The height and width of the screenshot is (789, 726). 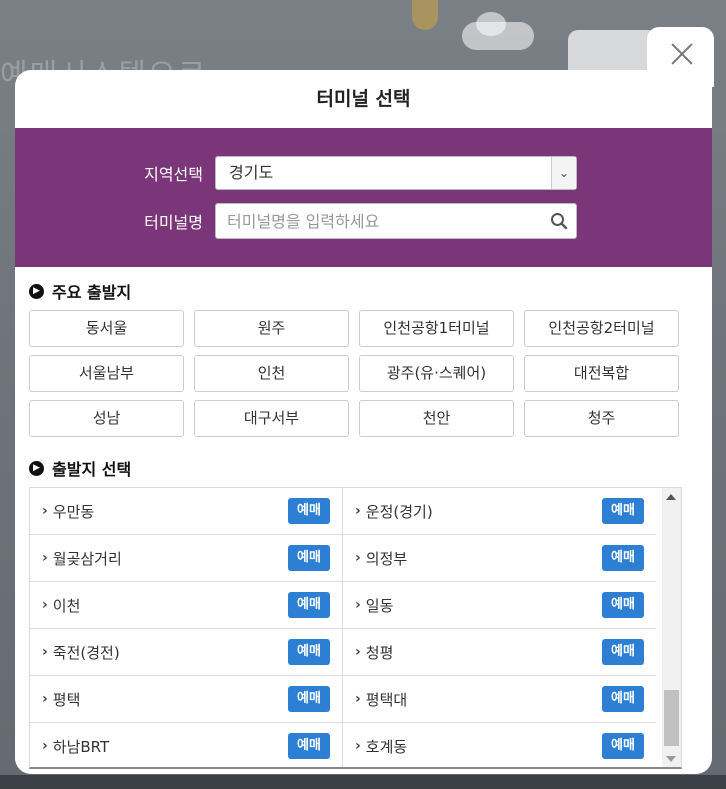 I want to click on list-item: › 청평 예매, so click(x=499, y=652).